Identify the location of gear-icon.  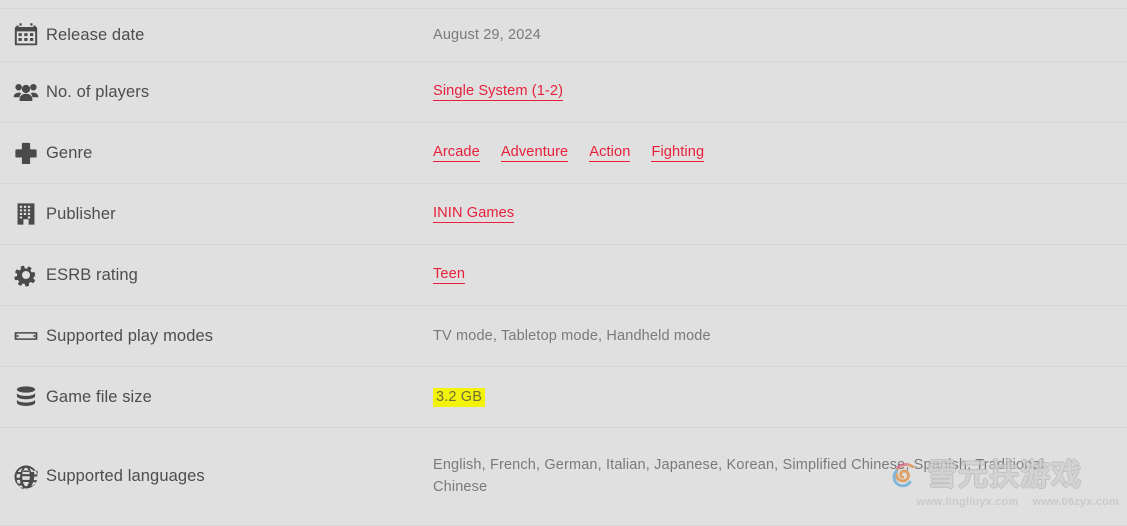
(23, 275).